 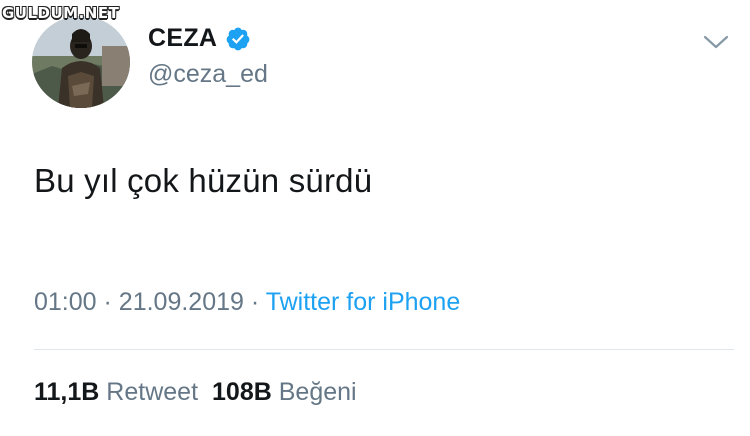 I want to click on author-display-name: CEZA, so click(x=182, y=38).